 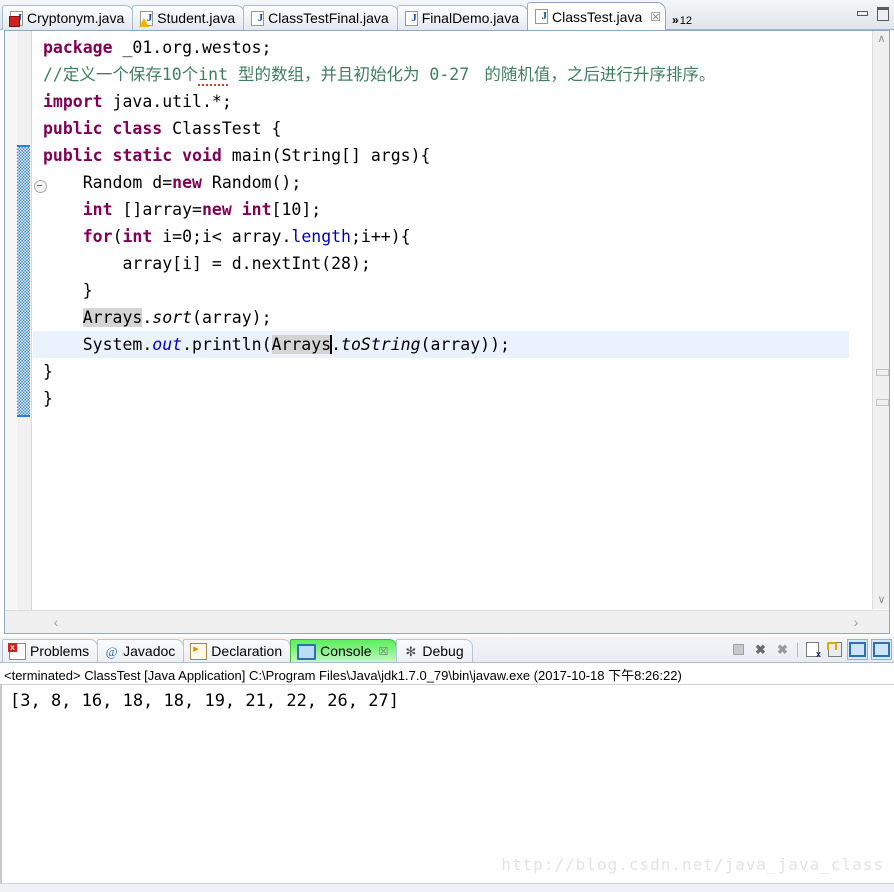 What do you see at coordinates (23, 281) in the screenshot?
I see `change-bar-indicator` at bounding box center [23, 281].